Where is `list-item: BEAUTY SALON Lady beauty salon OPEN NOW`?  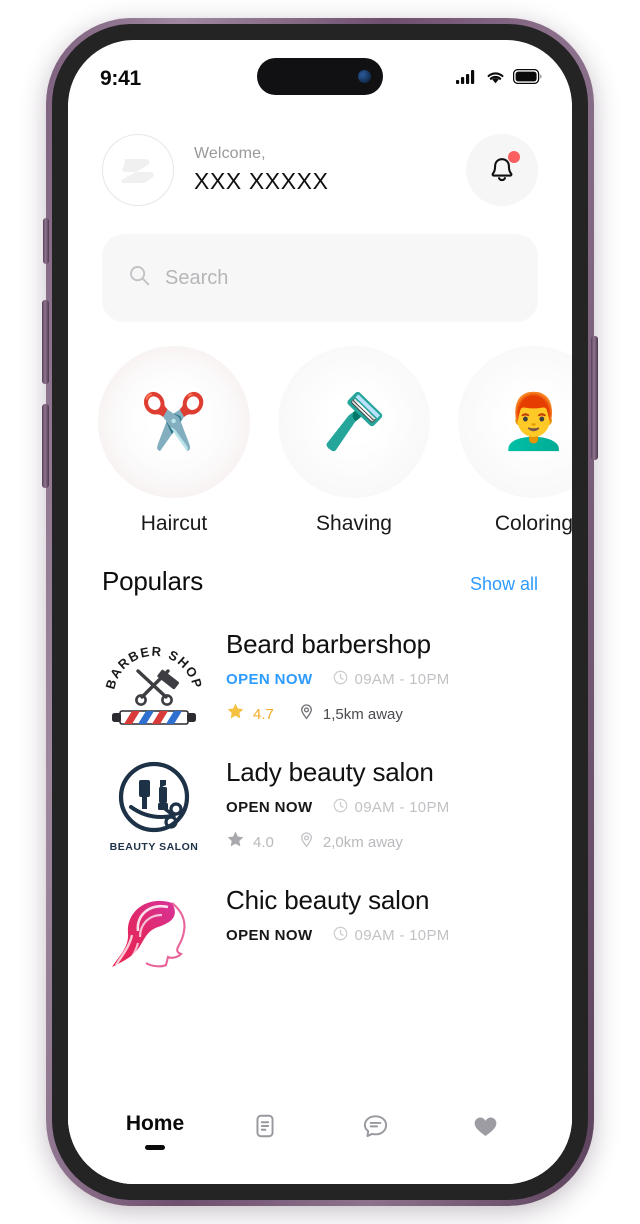
list-item: BEAUTY SALON Lady beauty salon OPEN NOW is located at coordinates (320, 803).